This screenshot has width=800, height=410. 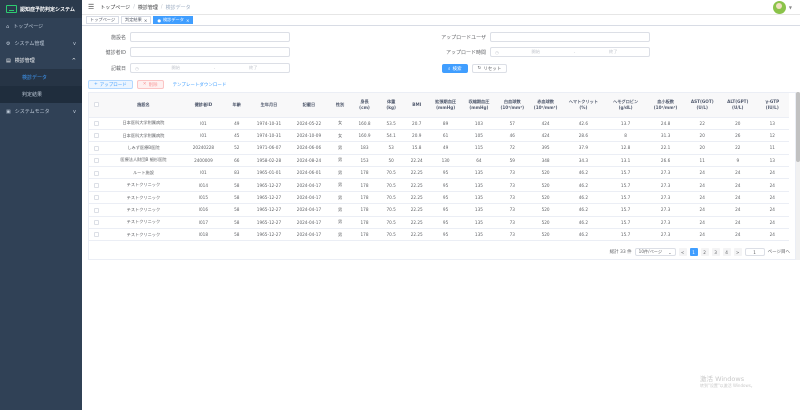 I want to click on table-cell: 53, so click(x=391, y=148).